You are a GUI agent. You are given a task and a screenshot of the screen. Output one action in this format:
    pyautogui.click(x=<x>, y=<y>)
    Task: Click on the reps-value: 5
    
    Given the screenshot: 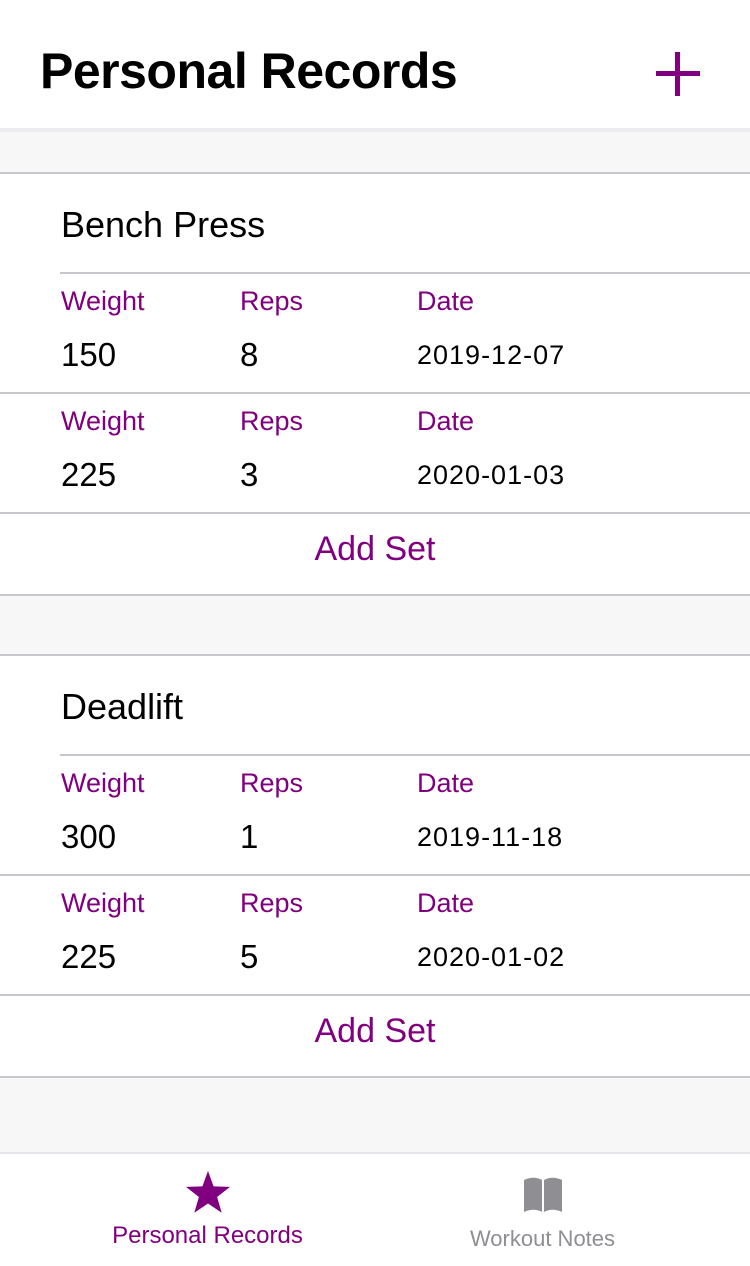 What is the action you would take?
    pyautogui.click(x=249, y=956)
    